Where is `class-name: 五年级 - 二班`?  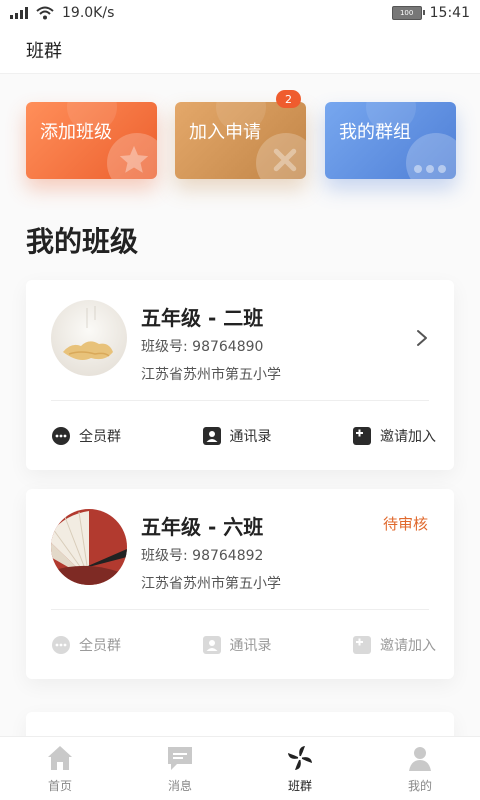 class-name: 五年级 - 二班 is located at coordinates (202, 318).